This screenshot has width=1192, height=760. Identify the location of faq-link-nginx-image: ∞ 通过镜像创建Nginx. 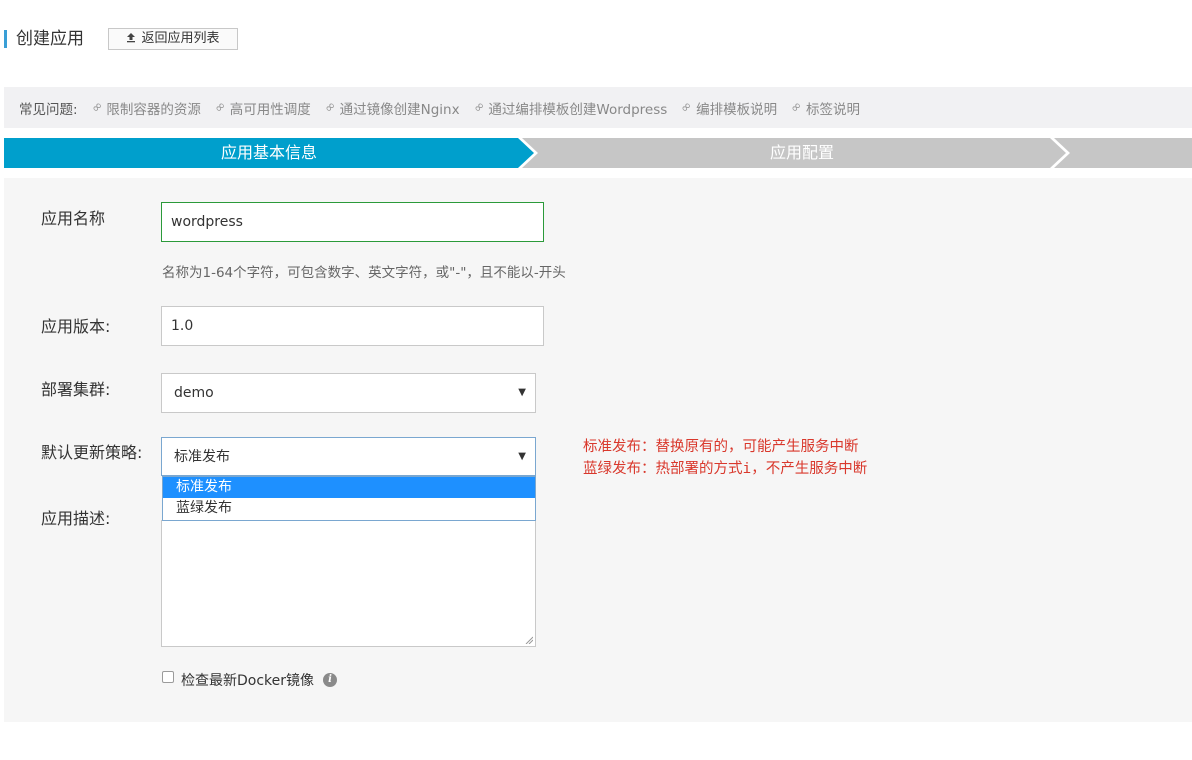
(390, 108).